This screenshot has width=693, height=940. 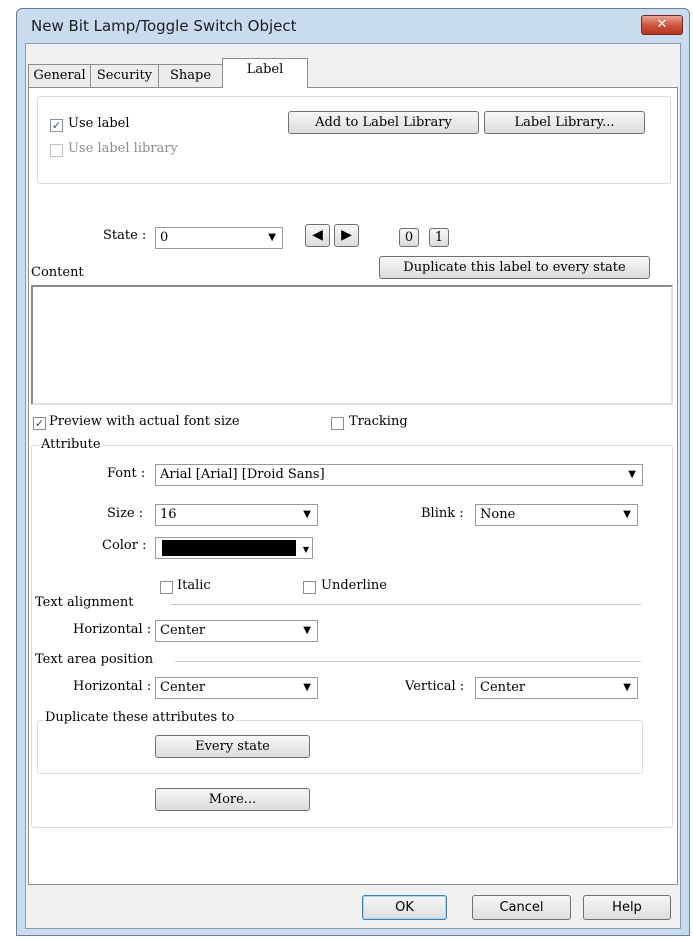 What do you see at coordinates (353, 26) in the screenshot?
I see `title-bar: New Bit Lamp/Toggle Switch Object ✕` at bounding box center [353, 26].